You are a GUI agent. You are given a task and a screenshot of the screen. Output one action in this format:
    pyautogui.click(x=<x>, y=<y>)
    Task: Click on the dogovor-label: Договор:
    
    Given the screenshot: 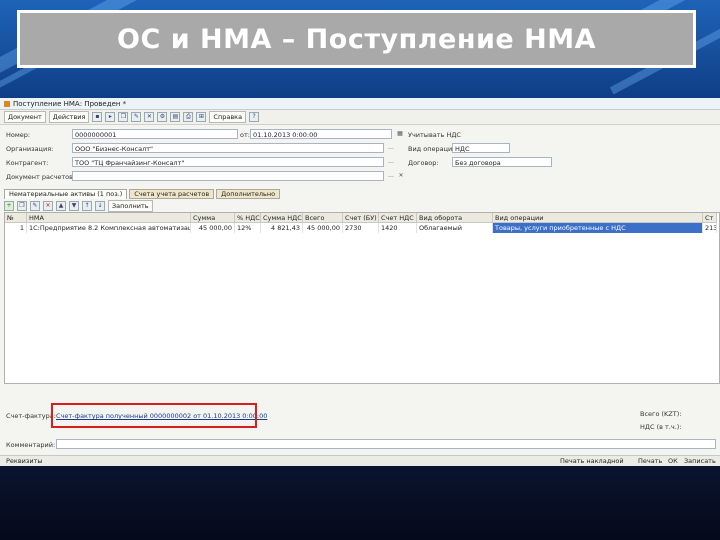 What is the action you would take?
    pyautogui.click(x=423, y=163)
    